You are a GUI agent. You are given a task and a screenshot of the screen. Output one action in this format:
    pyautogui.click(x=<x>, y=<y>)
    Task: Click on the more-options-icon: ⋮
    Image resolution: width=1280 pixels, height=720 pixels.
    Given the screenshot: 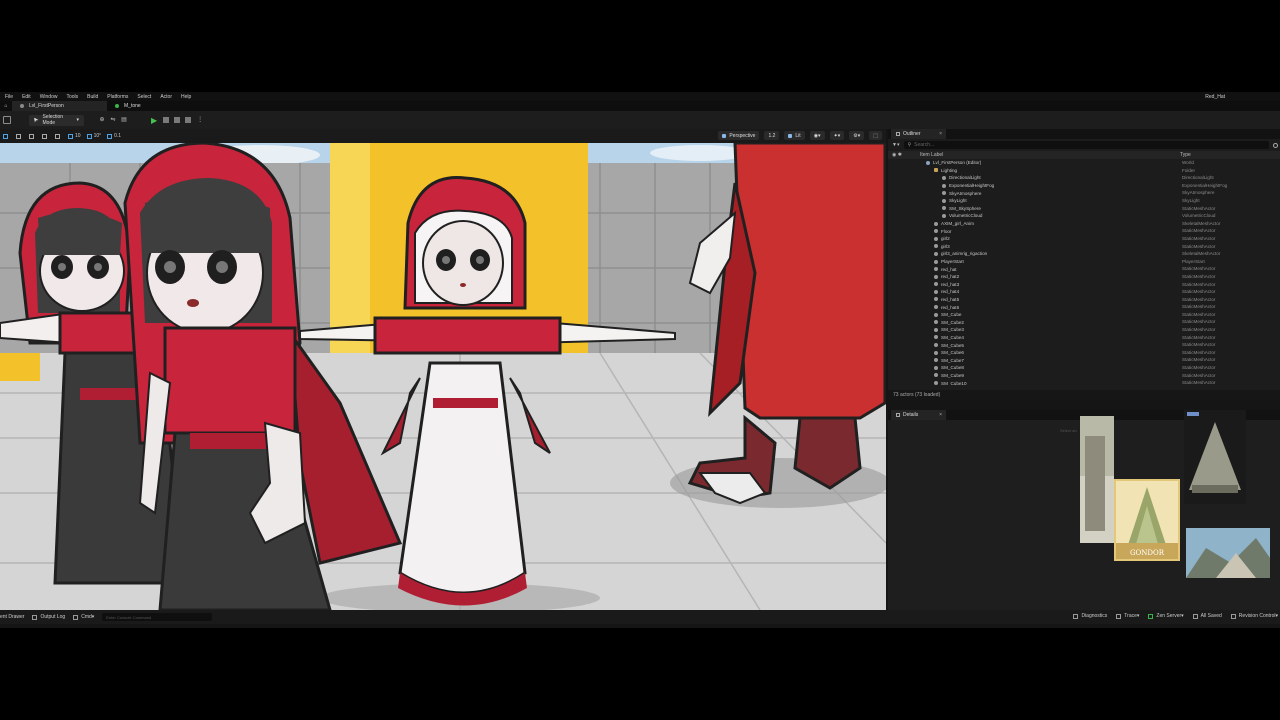 What is the action you would take?
    pyautogui.click(x=200, y=120)
    